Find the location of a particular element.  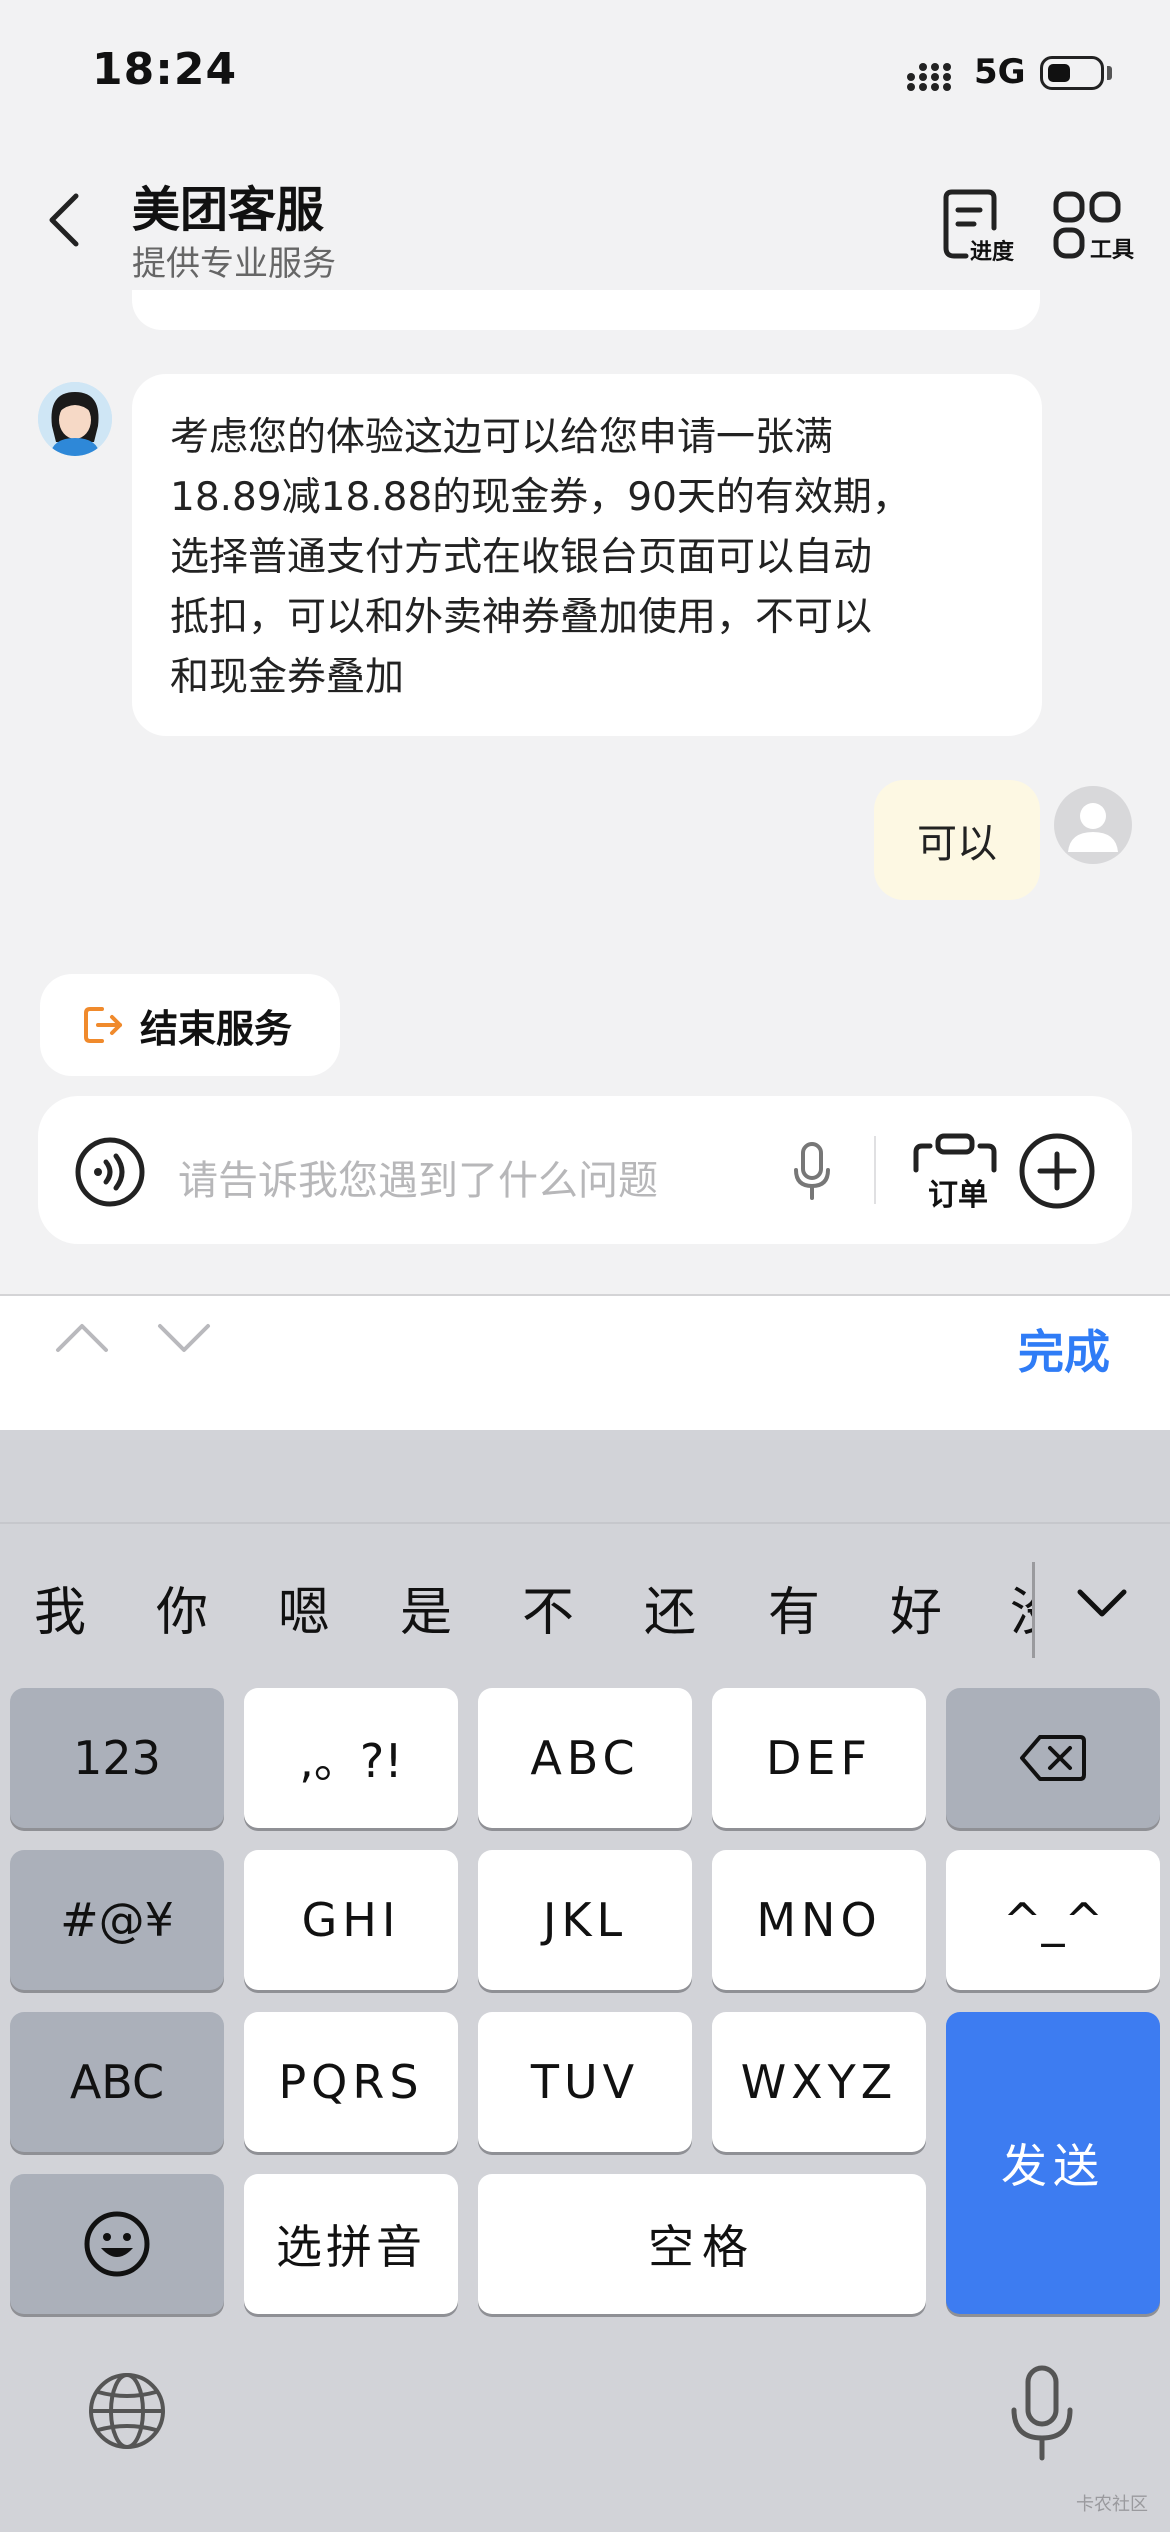

message-input-placeholder: 请告诉我您遇到了什么问题 is located at coordinates (418, 1177).